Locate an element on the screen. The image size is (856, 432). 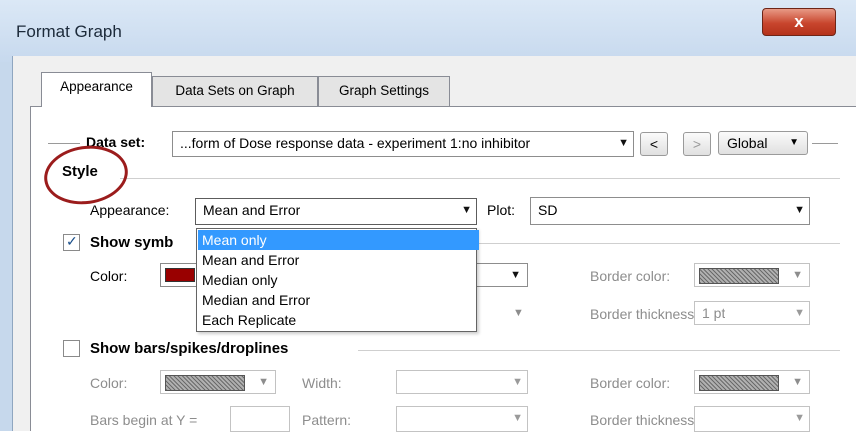
chevron-left-icon: < is located at coordinates (654, 144).